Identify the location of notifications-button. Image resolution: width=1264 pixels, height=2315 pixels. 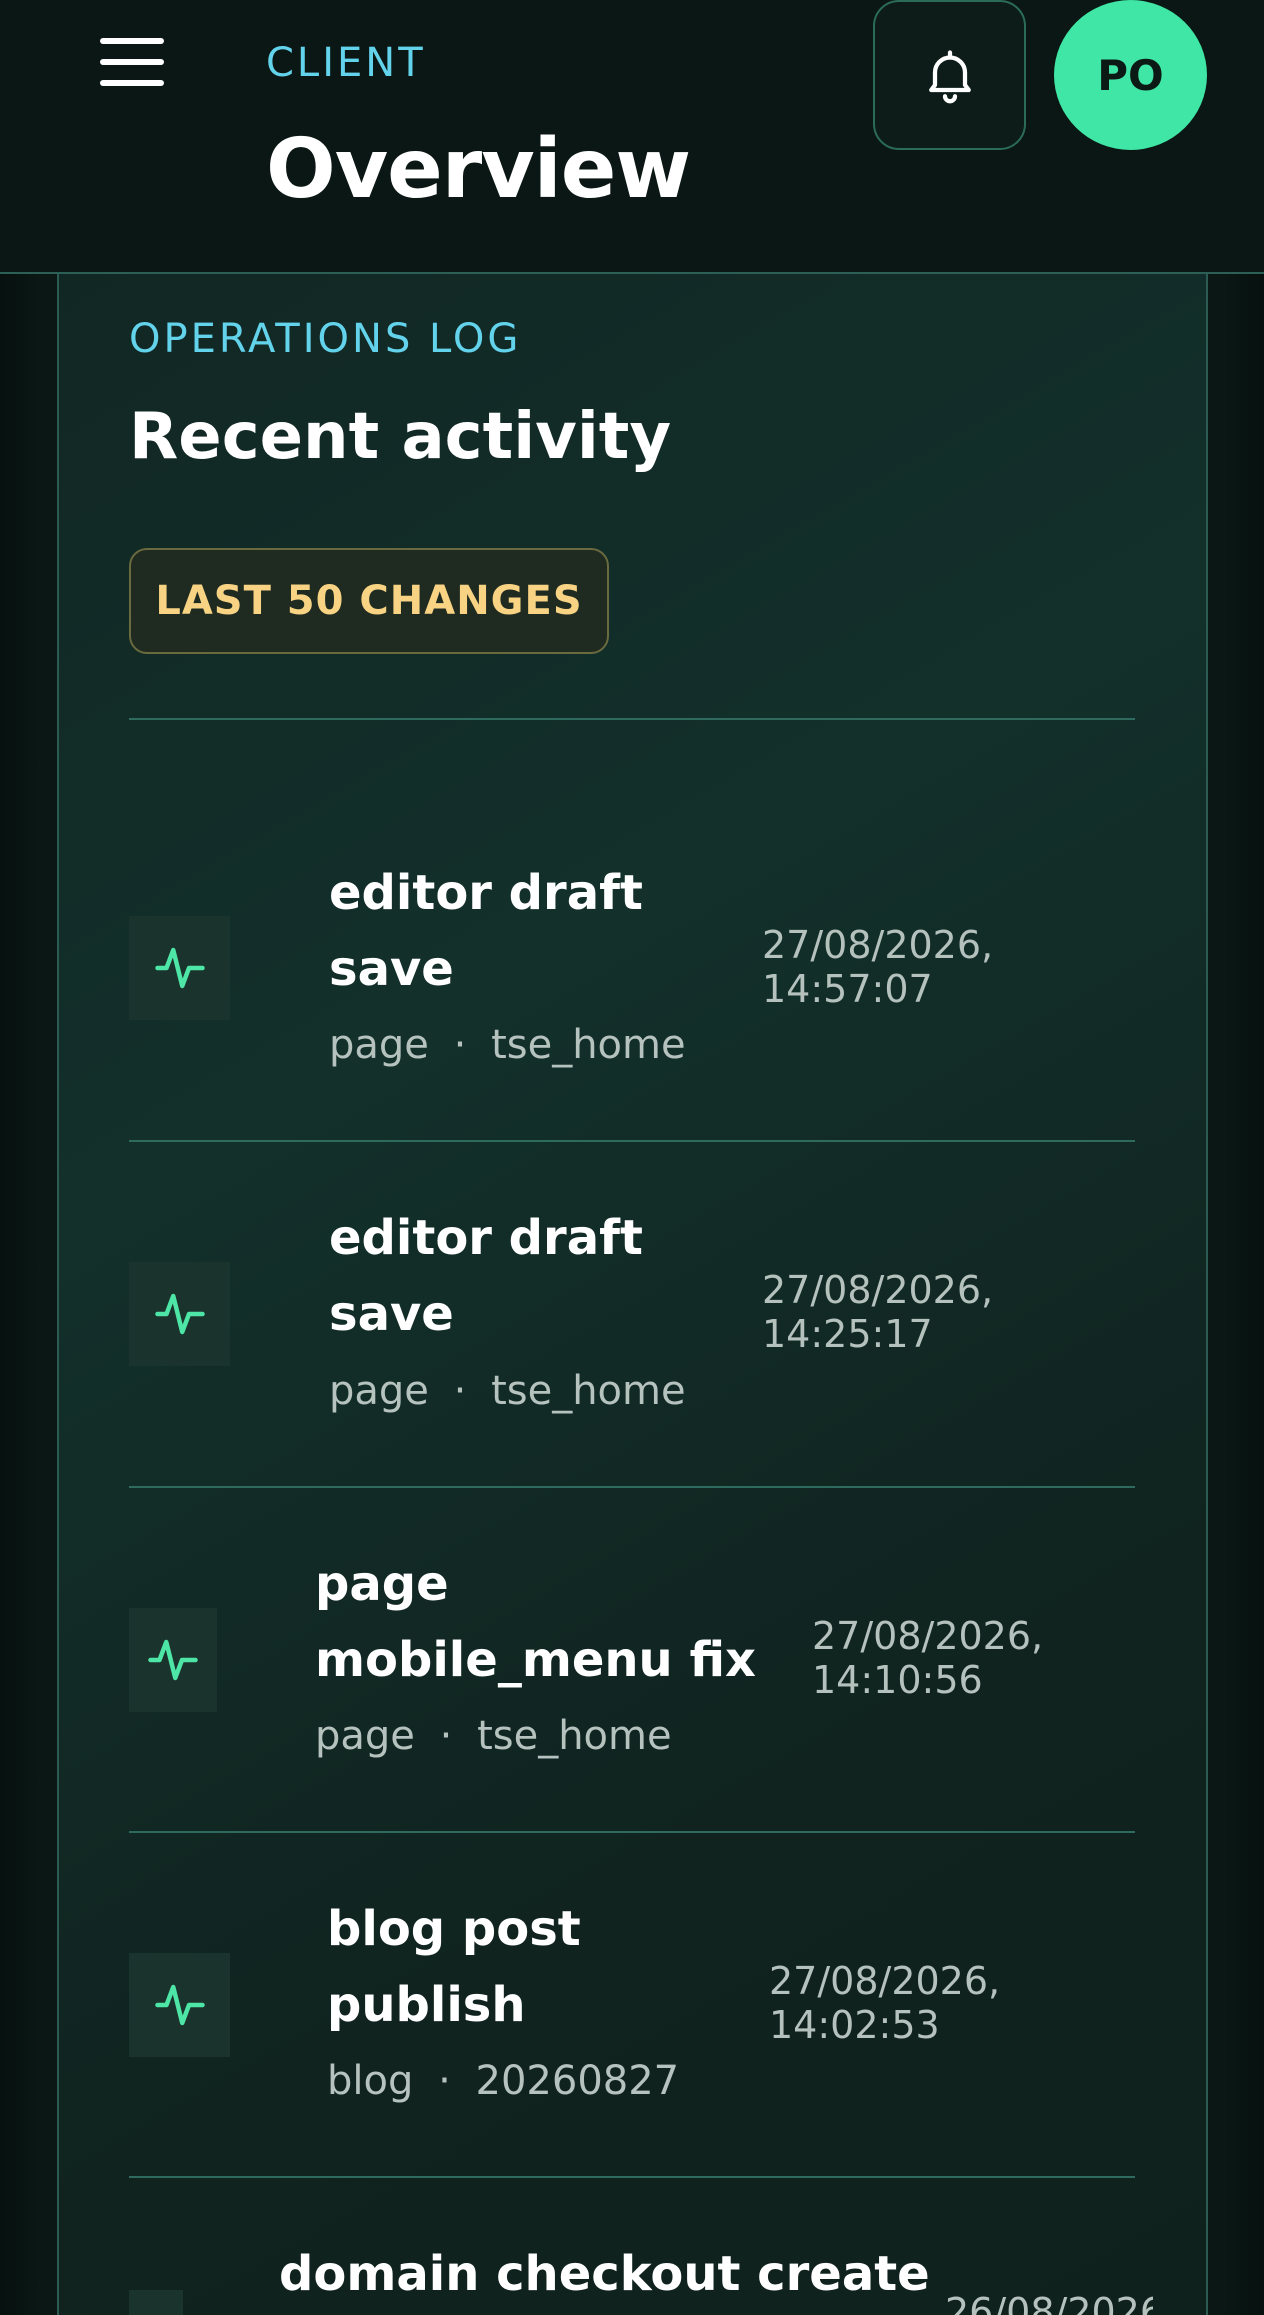
(949, 75).